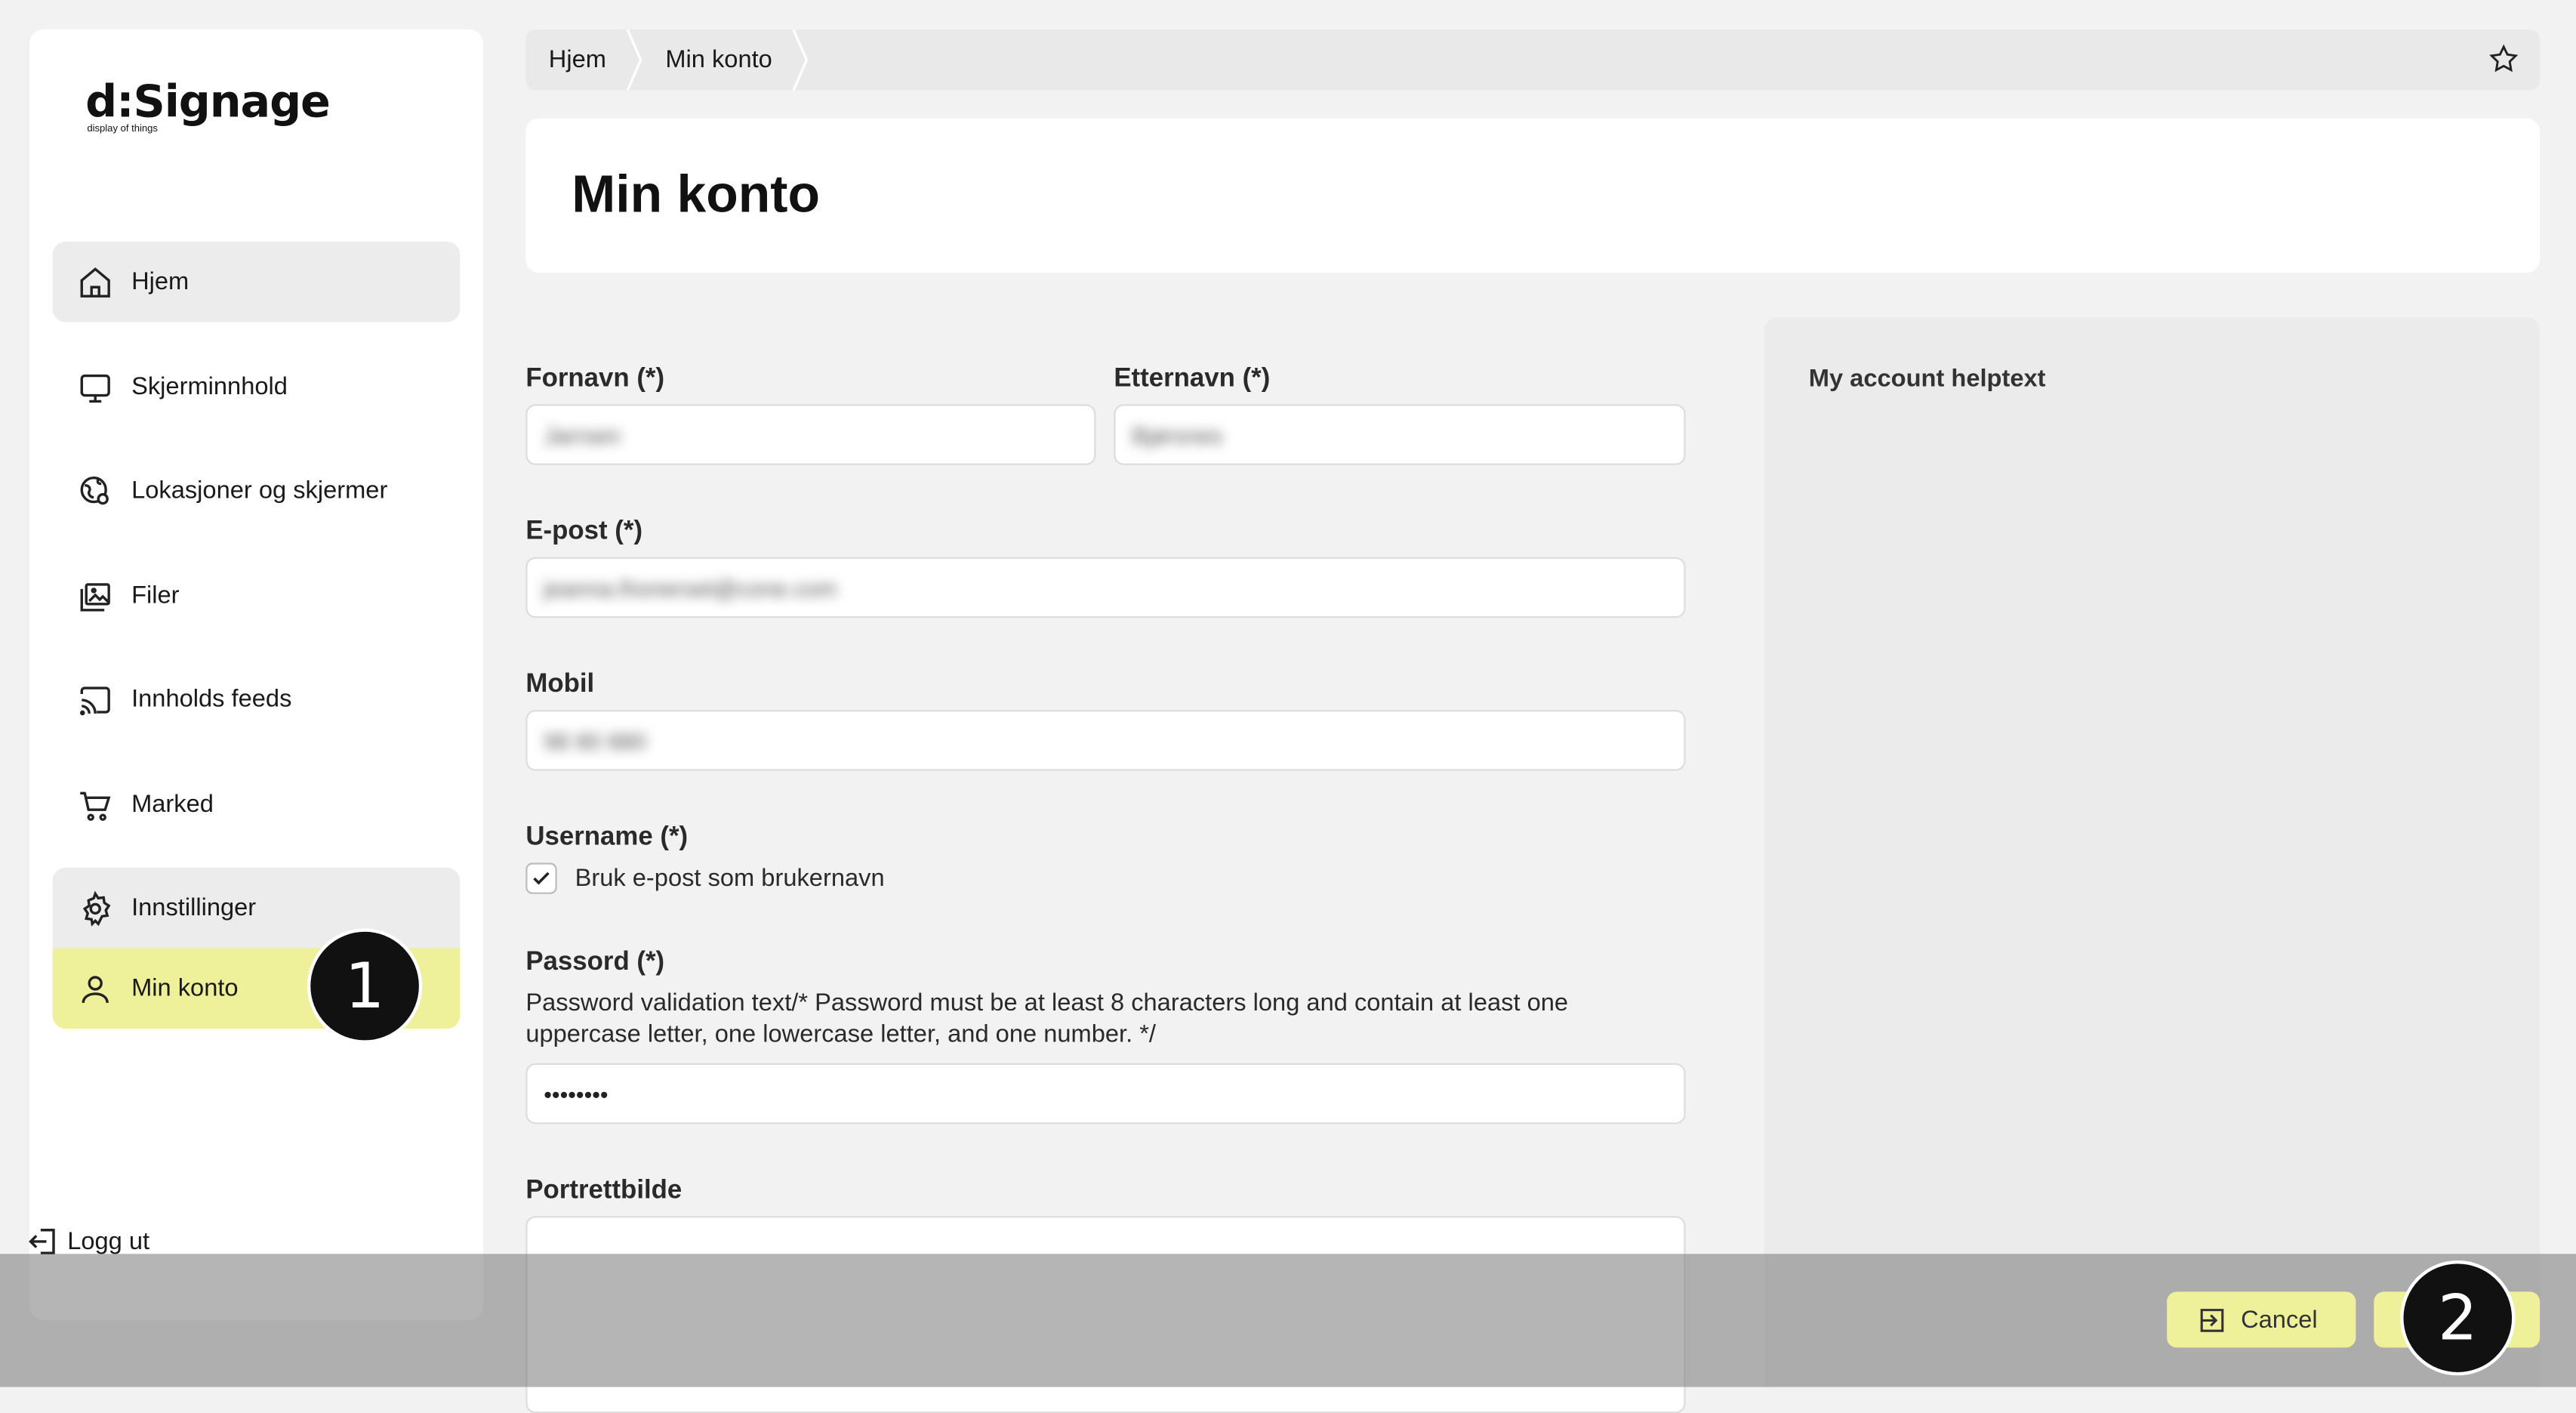 Image resolution: width=2576 pixels, height=1413 pixels. I want to click on portrait-label: Portrettbilde, so click(604, 1191).